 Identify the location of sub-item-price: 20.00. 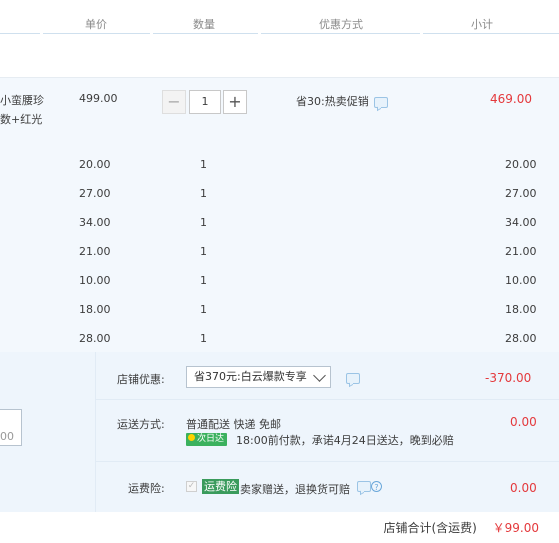
(95, 164).